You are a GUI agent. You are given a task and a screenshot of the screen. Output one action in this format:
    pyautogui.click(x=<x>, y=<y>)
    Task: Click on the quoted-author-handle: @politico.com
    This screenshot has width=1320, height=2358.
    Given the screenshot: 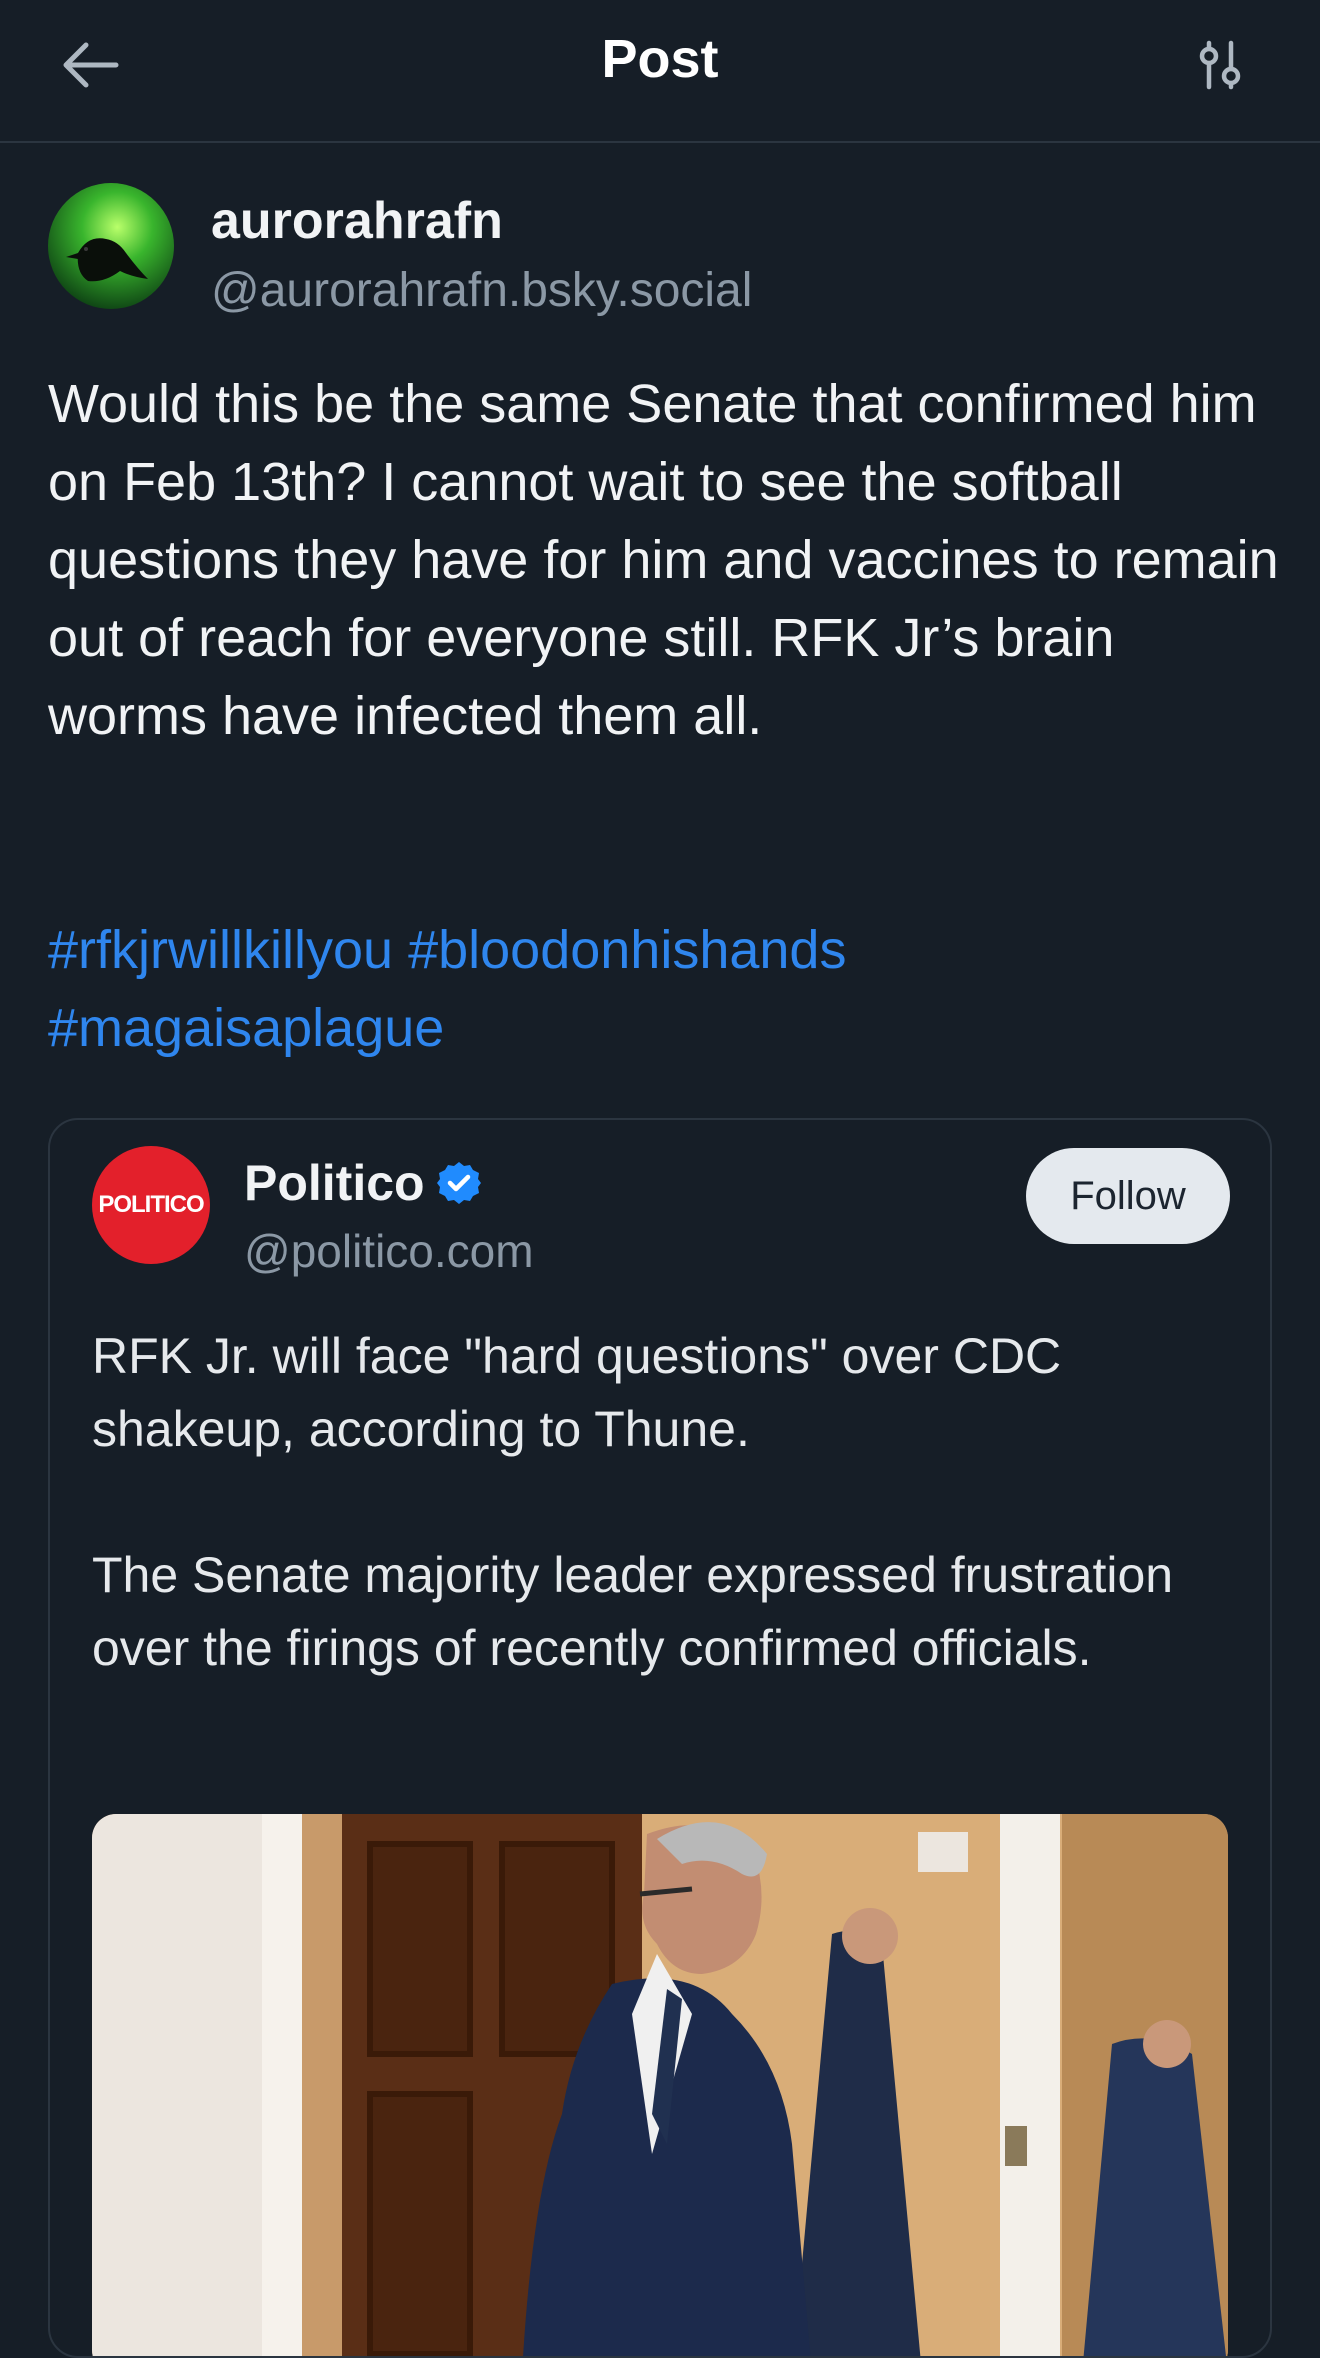 What is the action you would take?
    pyautogui.click(x=389, y=1251)
    